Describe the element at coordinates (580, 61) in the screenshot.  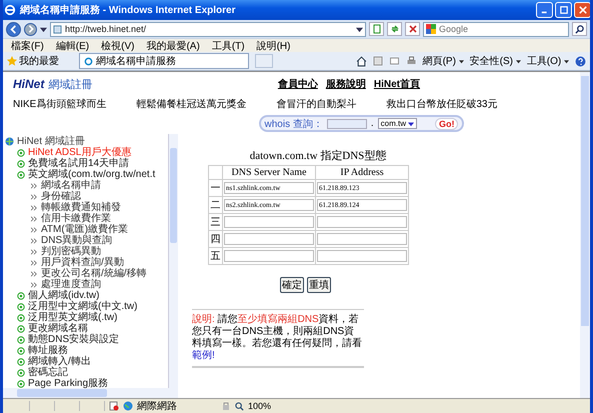
I see `help-icon` at that location.